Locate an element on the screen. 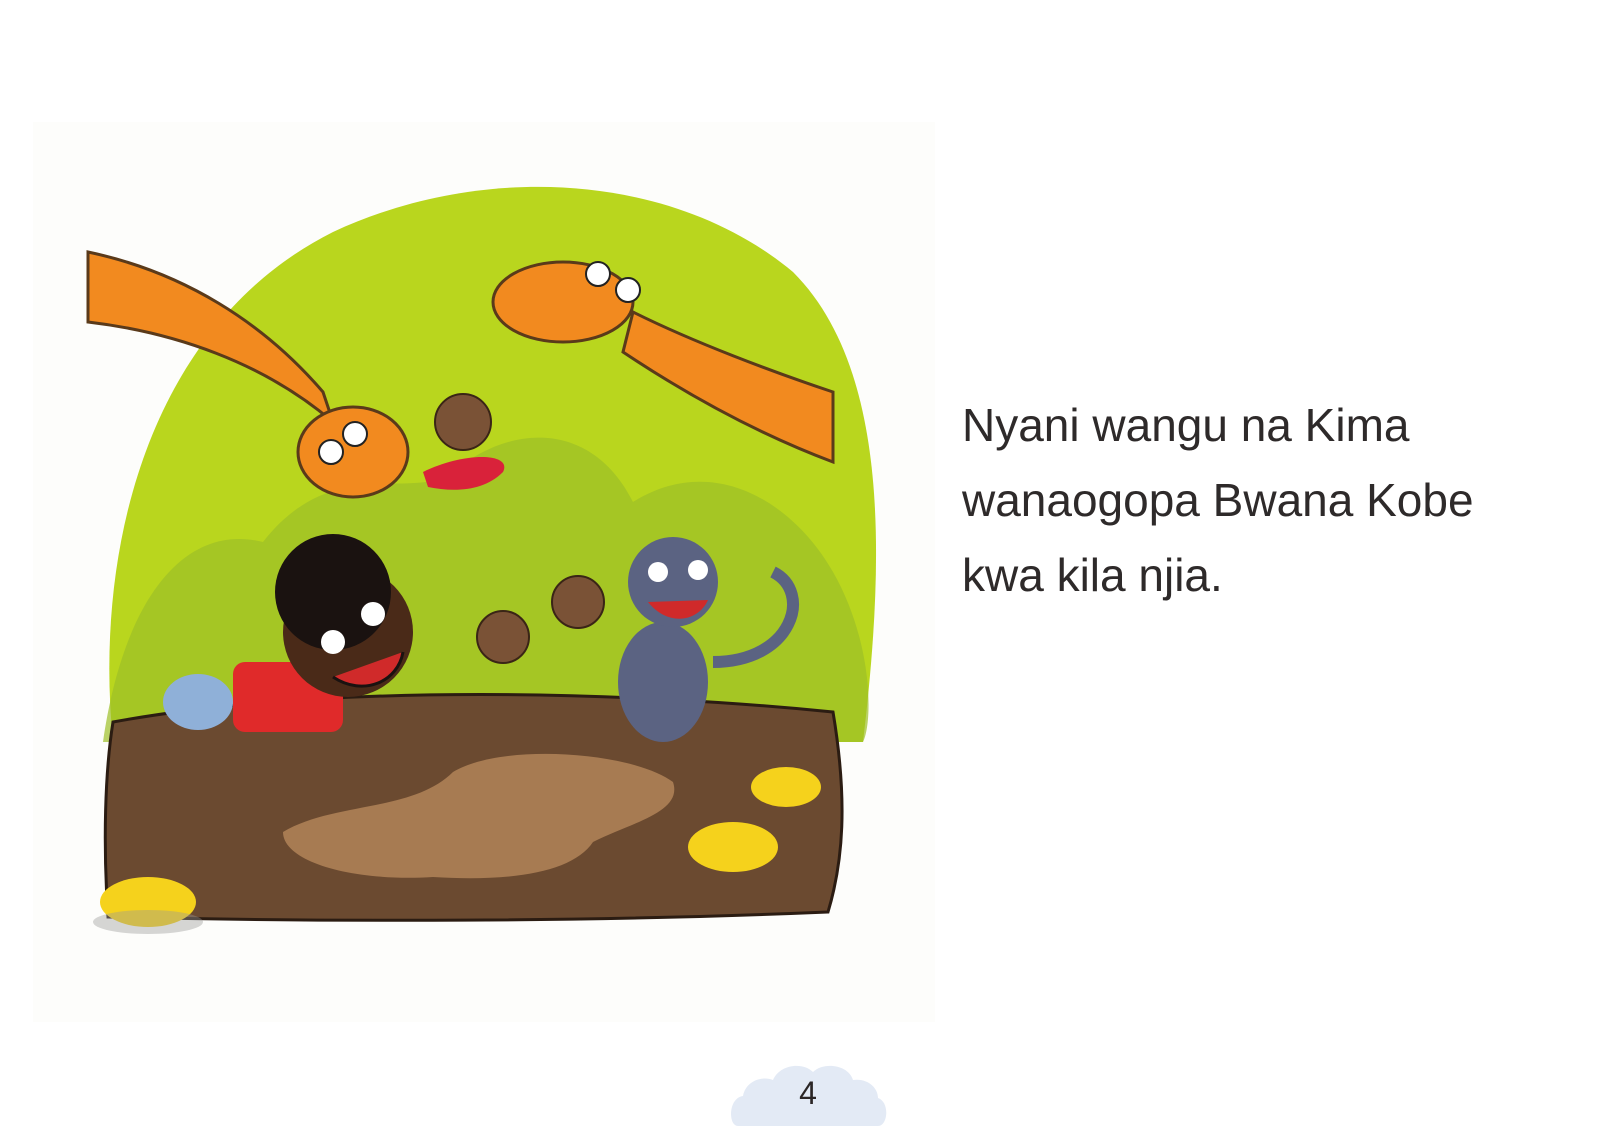  story-line: kwa kila njia. is located at coordinates (1092, 575).